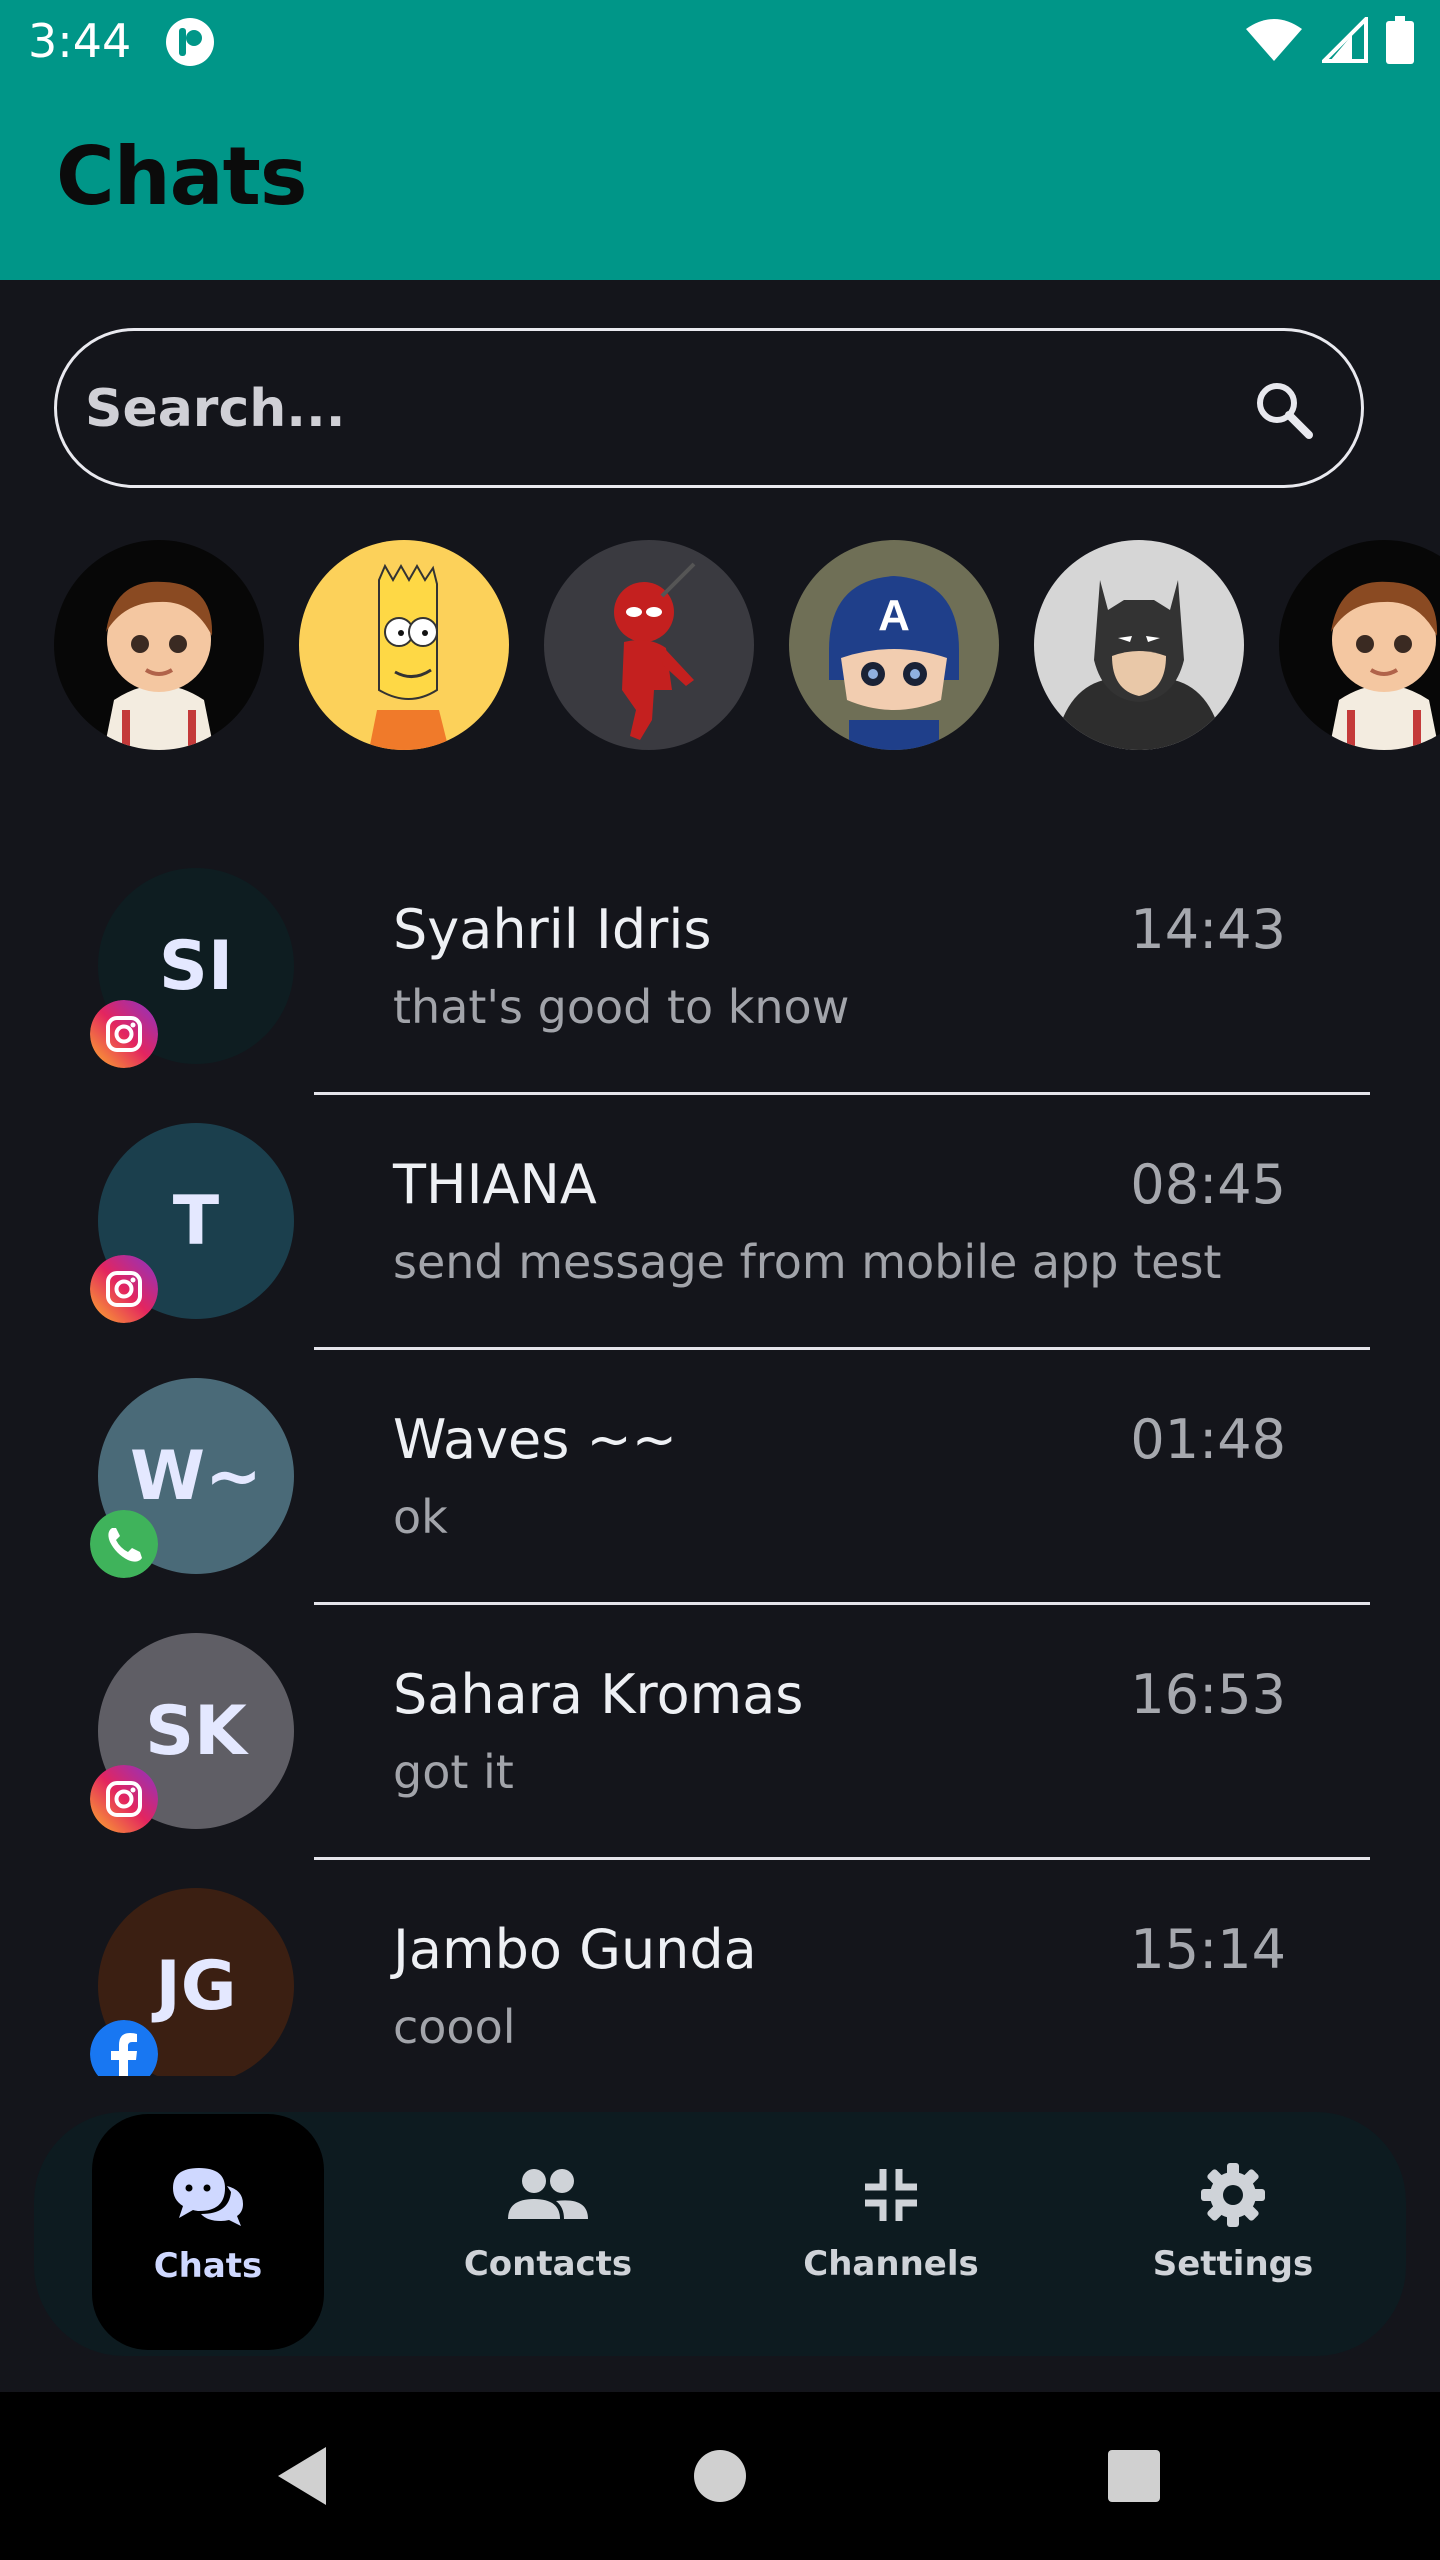 The height and width of the screenshot is (2560, 1440). I want to click on chat-bubbles-icon, so click(208, 2197).